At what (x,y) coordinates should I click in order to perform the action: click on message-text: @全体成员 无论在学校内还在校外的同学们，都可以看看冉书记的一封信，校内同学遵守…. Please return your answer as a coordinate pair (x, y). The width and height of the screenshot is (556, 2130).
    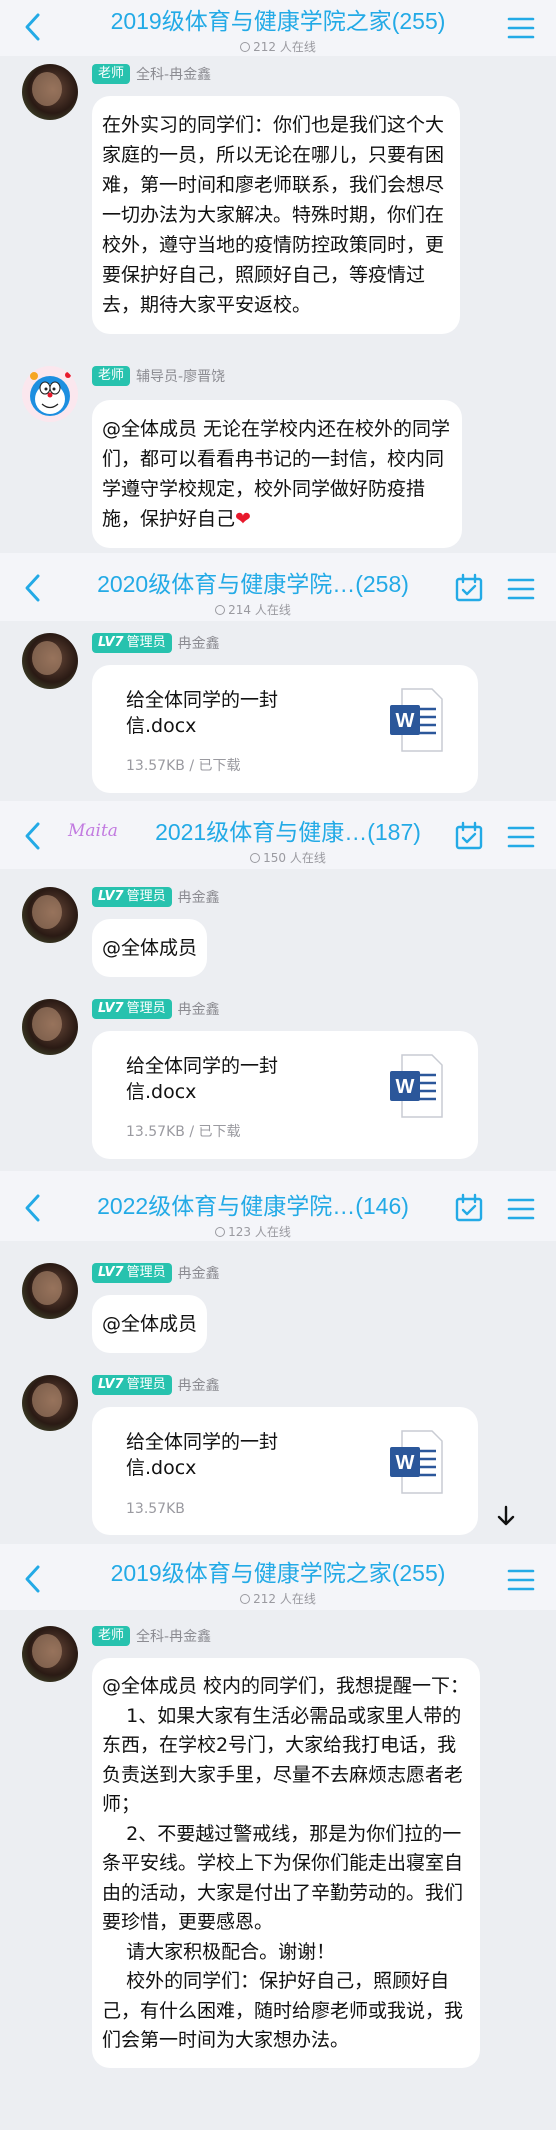
    Looking at the image, I should click on (276, 474).